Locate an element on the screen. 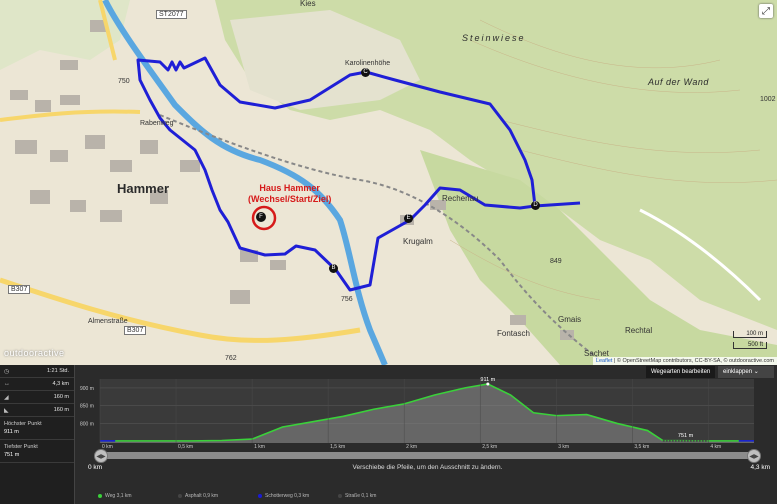 The width and height of the screenshot is (777, 504). stat-duration: ◷ 1:21 Std. is located at coordinates (37, 371).